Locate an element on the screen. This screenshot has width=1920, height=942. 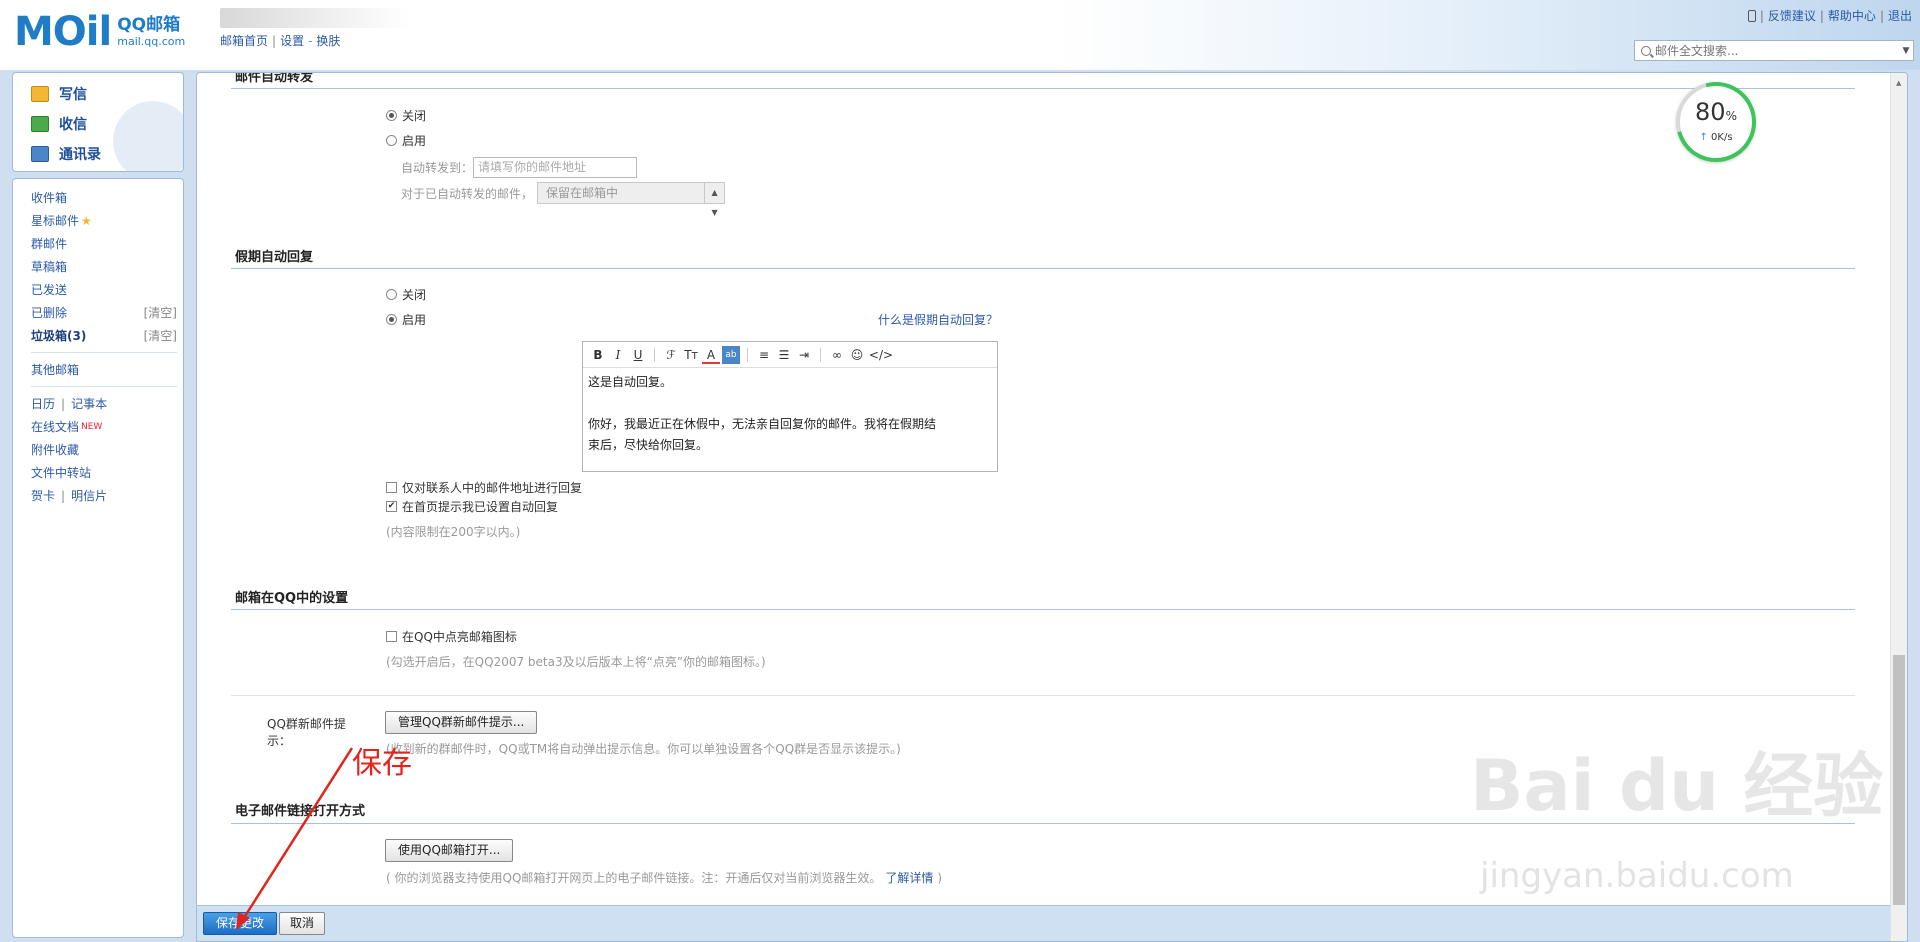
baidu-watermark-url: jingyan.baidu.com is located at coordinates (1637, 876).